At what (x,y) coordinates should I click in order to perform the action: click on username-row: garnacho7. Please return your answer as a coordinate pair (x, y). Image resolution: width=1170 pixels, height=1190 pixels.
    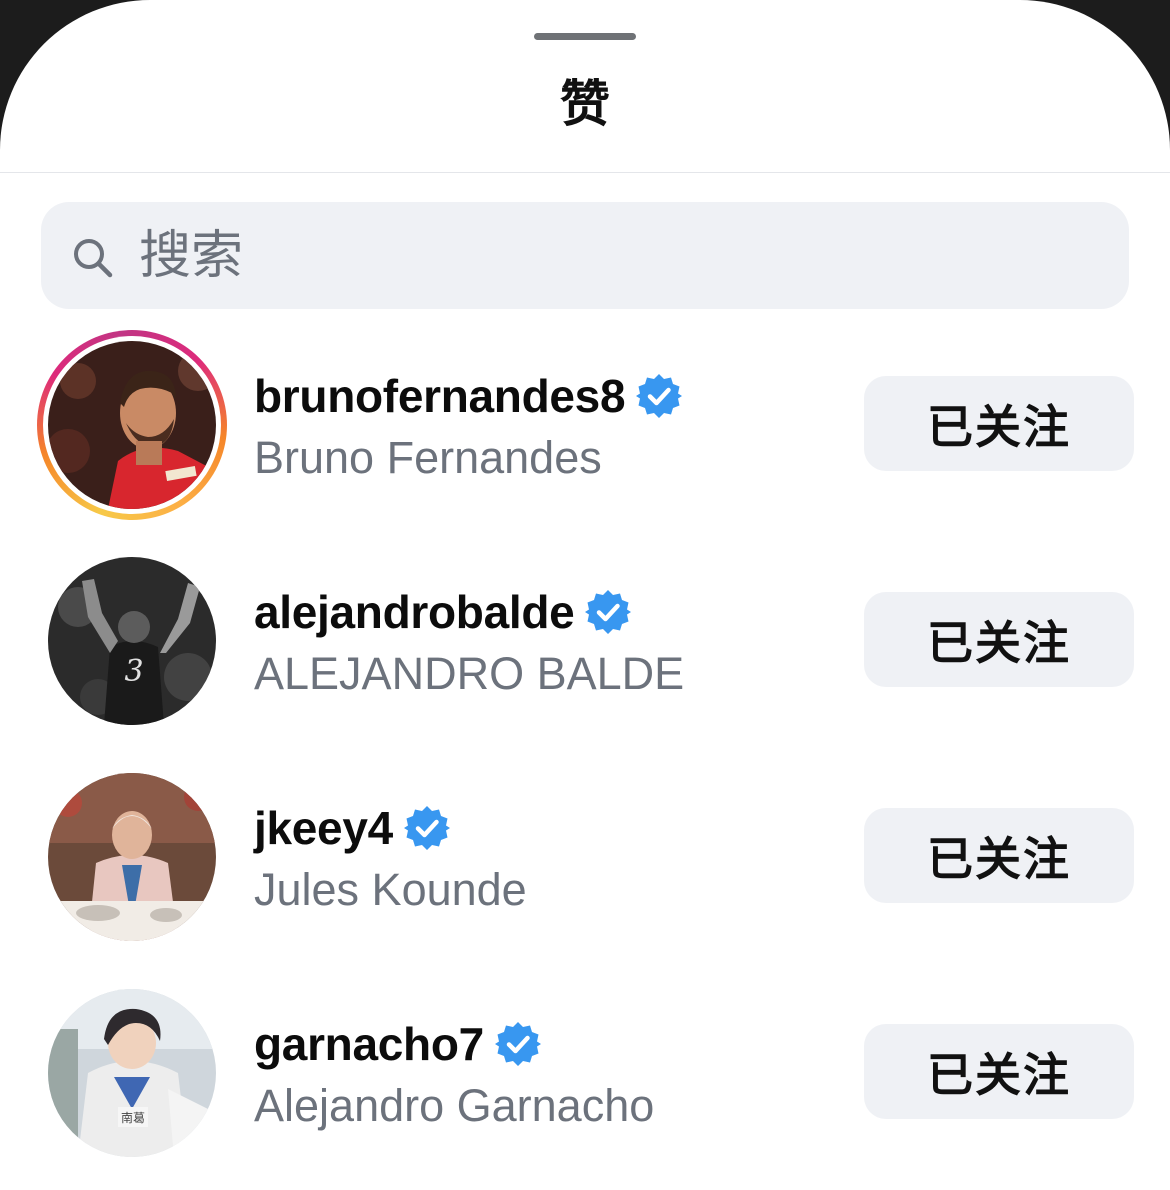
    Looking at the image, I should click on (398, 1044).